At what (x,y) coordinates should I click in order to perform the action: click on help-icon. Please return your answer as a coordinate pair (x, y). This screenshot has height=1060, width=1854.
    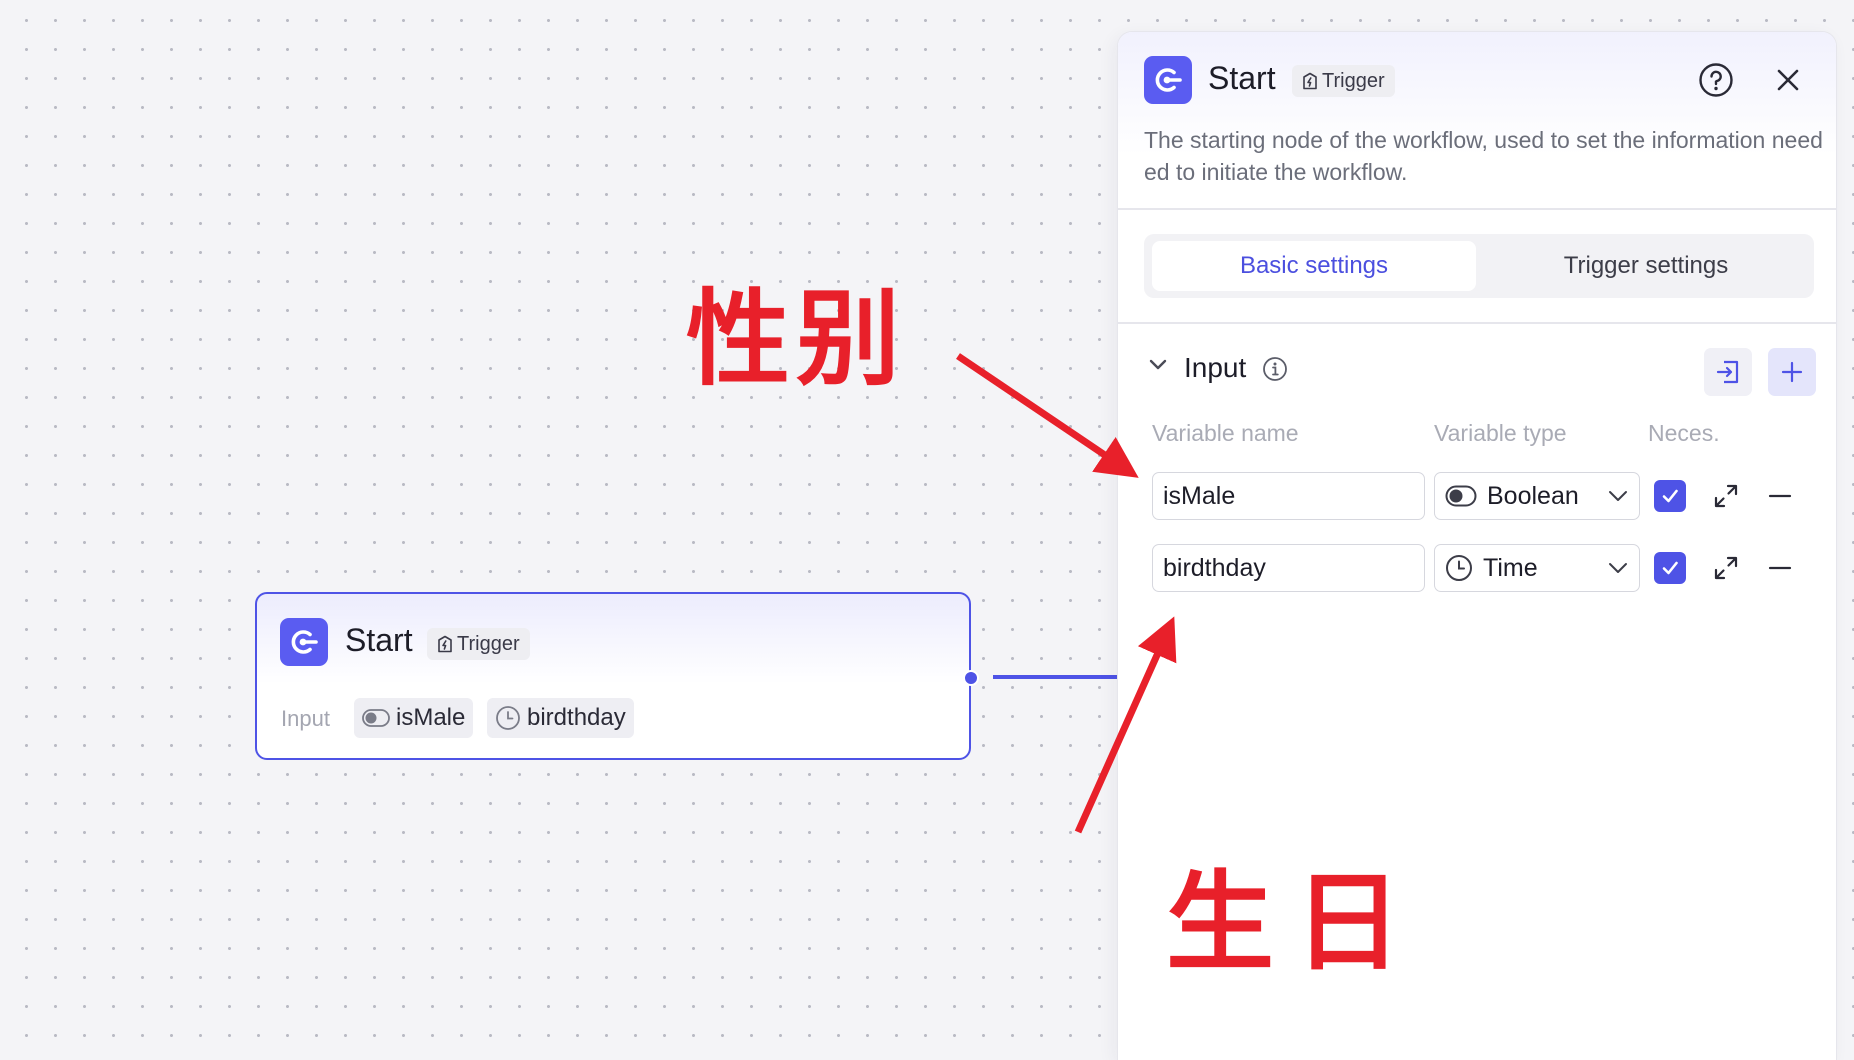
    Looking at the image, I should click on (1716, 80).